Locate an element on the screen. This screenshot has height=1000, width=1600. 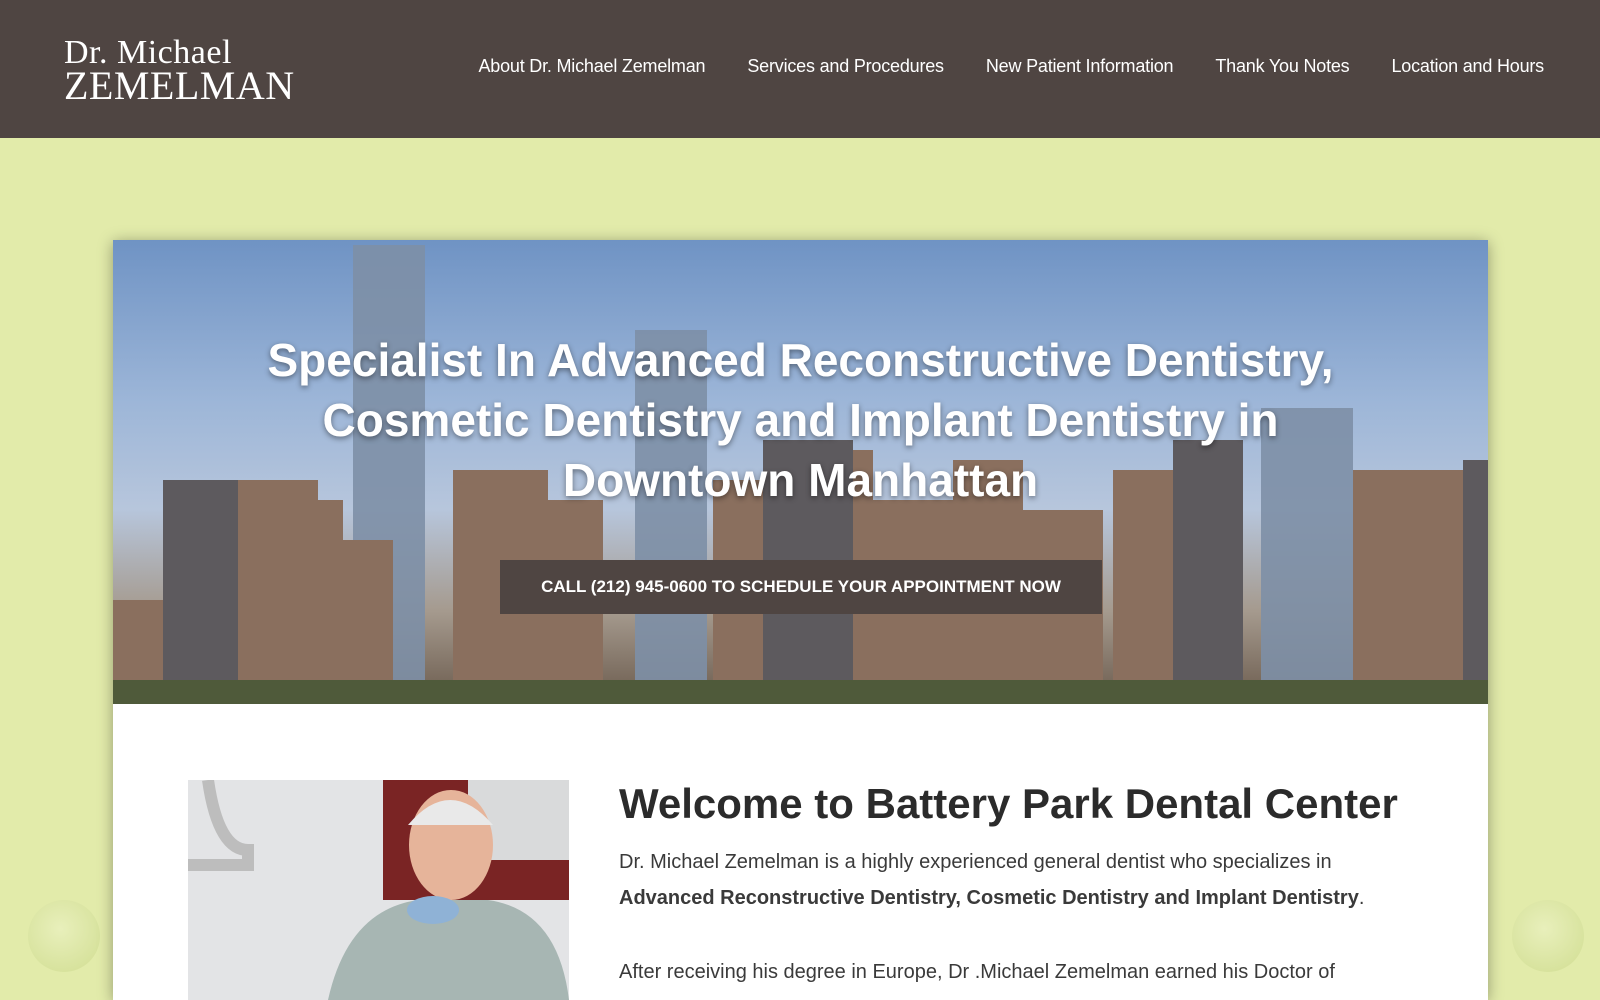
welcome-heading: Welcome to Battery Park Dental Center is located at coordinates (1008, 803).